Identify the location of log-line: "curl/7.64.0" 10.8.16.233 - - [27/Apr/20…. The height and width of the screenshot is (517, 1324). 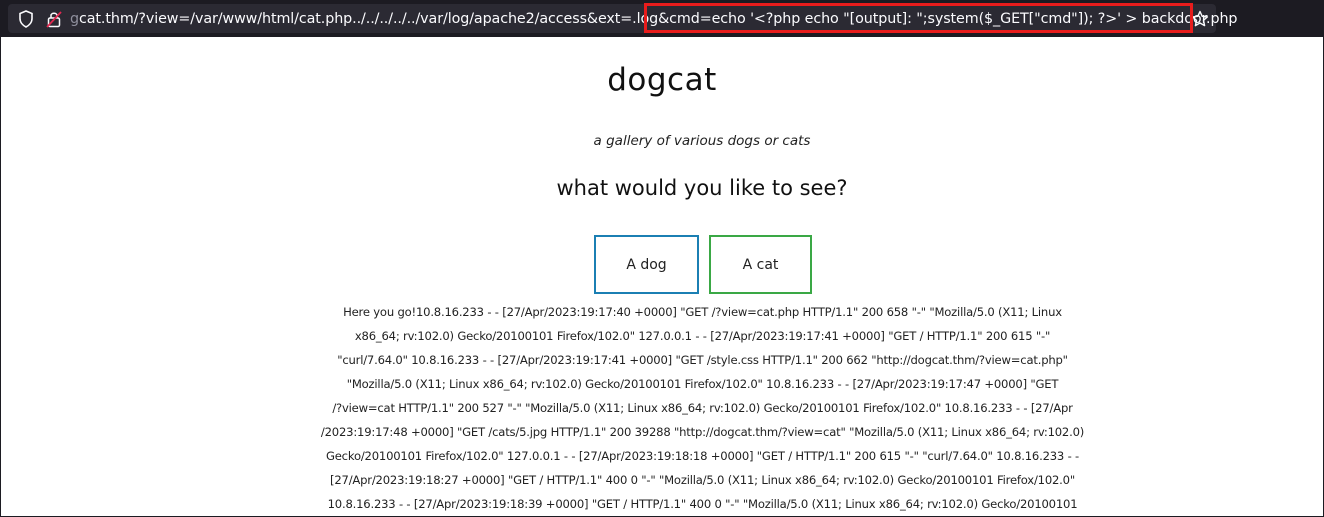
(702, 360).